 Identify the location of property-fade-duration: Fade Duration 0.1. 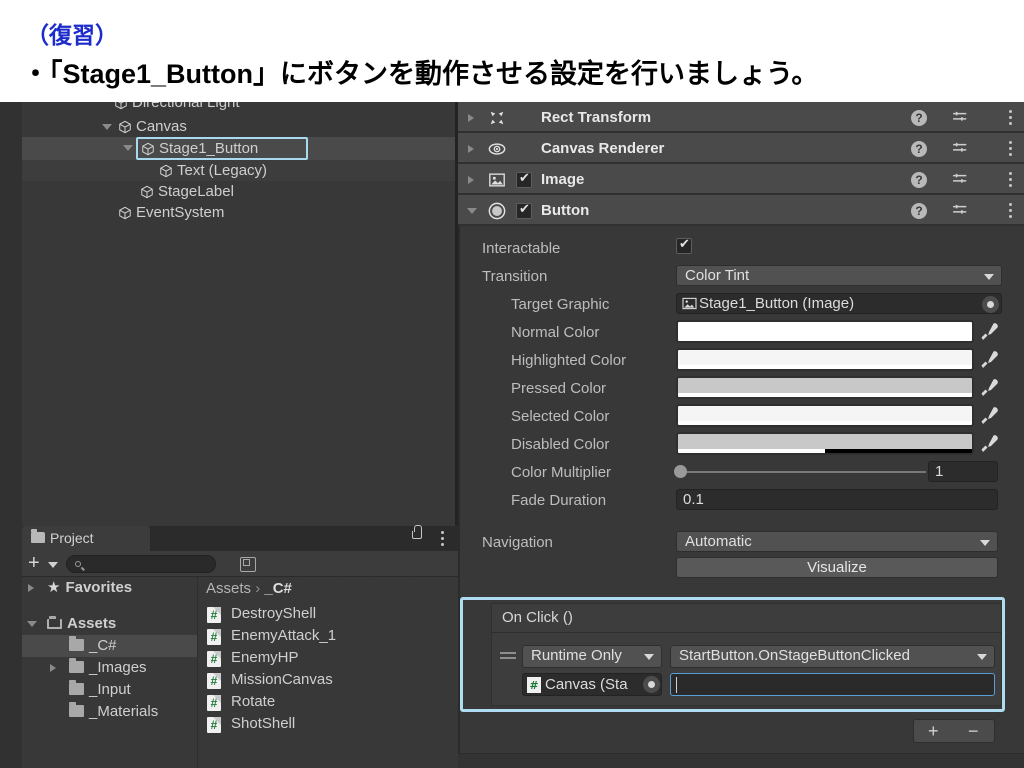
(741, 500).